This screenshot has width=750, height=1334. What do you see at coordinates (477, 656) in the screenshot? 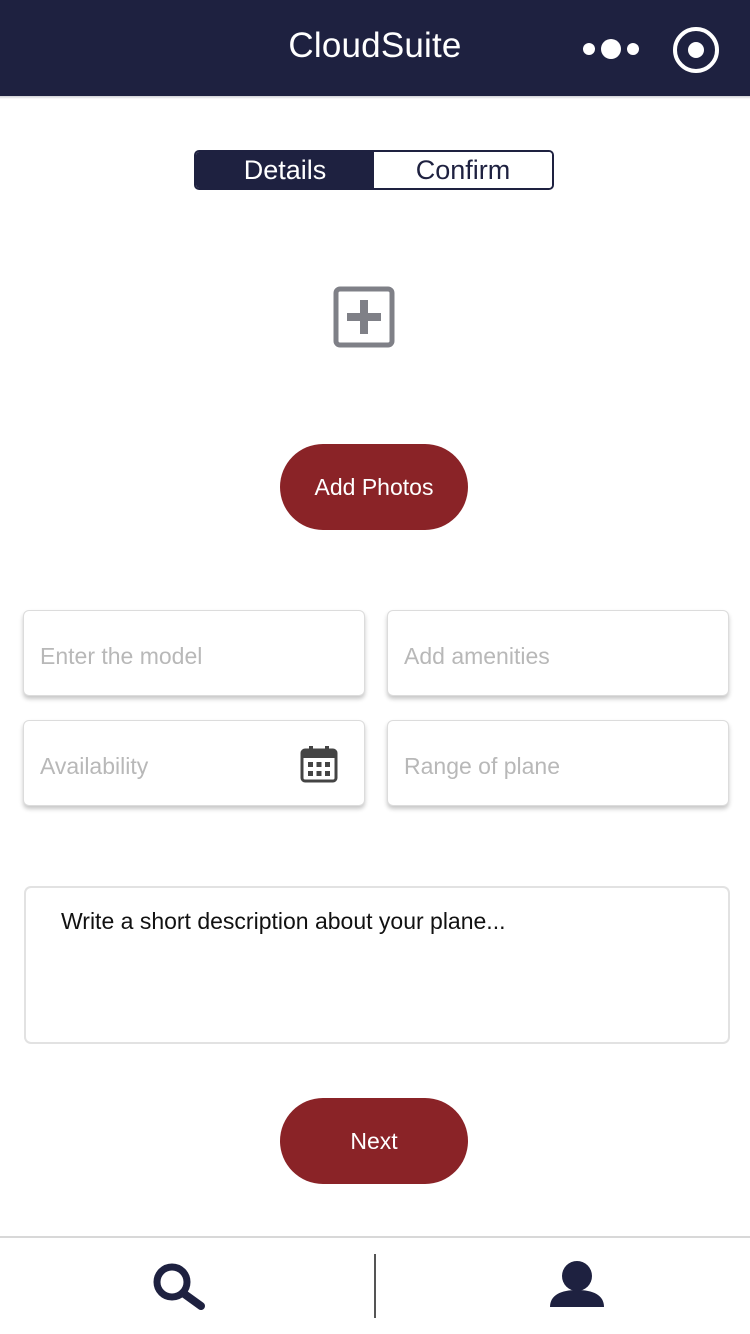
I see `amenities-placeholder: Add amenities` at bounding box center [477, 656].